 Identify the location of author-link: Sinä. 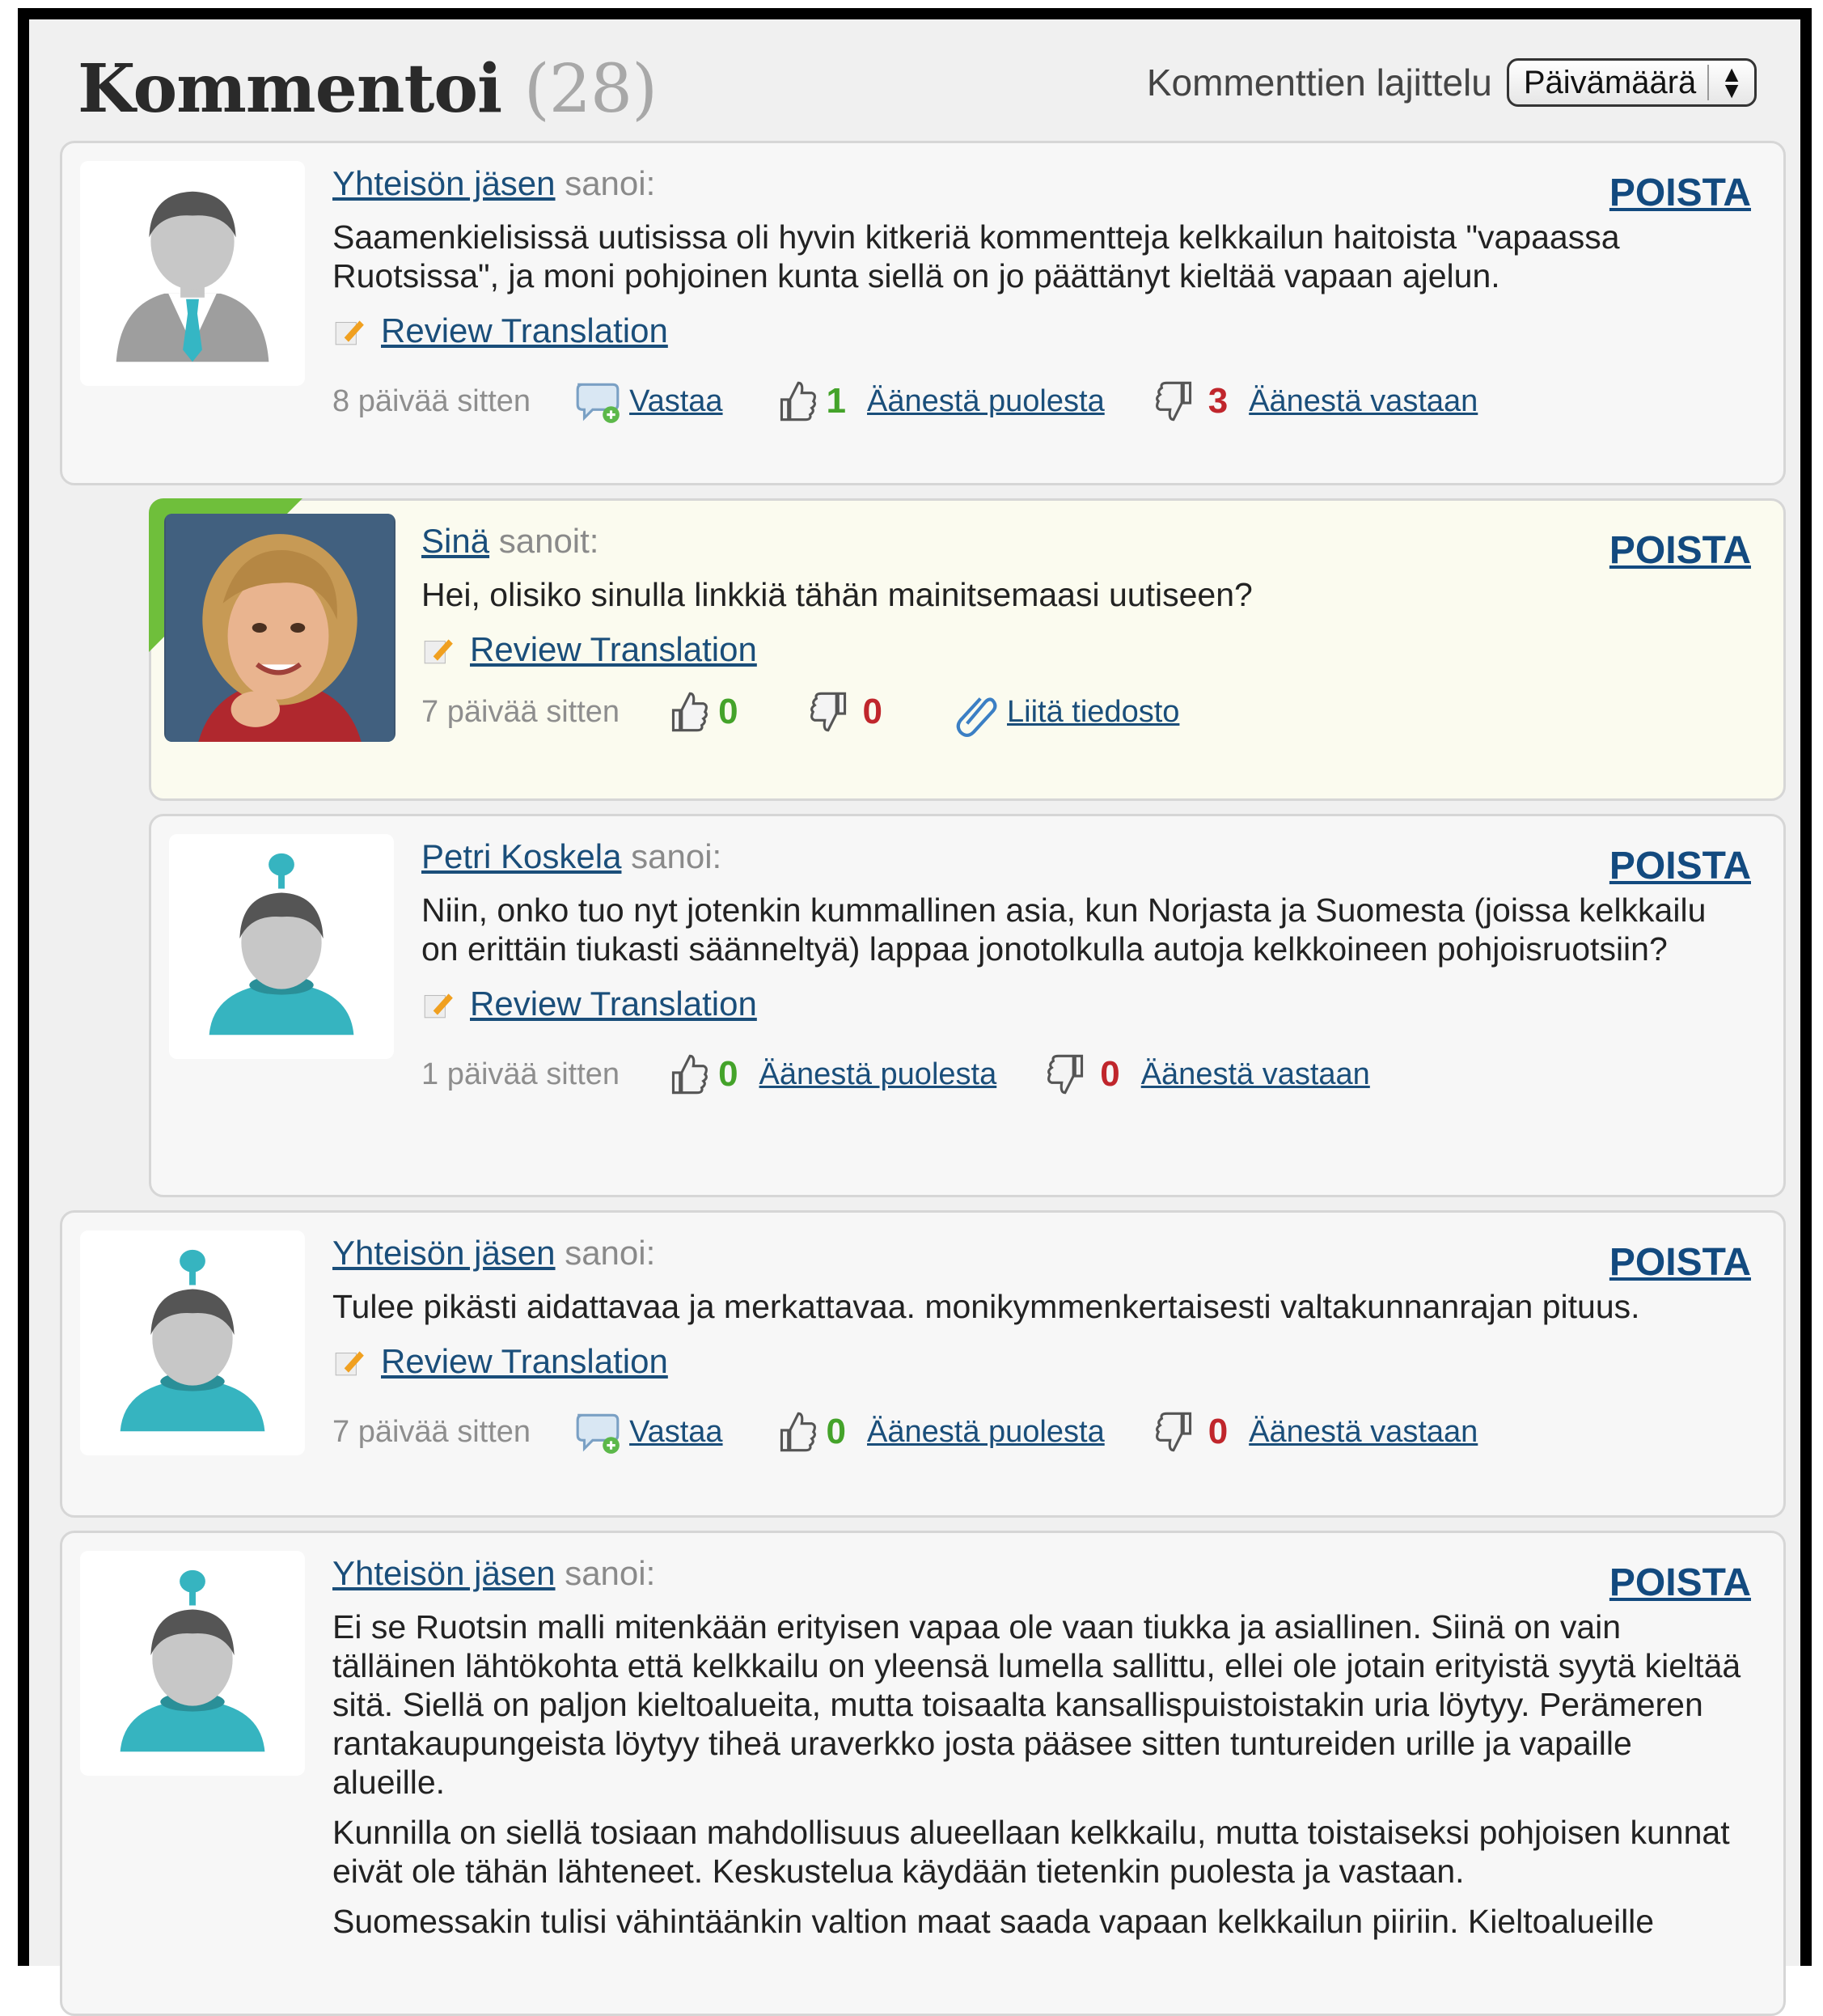
(455, 541).